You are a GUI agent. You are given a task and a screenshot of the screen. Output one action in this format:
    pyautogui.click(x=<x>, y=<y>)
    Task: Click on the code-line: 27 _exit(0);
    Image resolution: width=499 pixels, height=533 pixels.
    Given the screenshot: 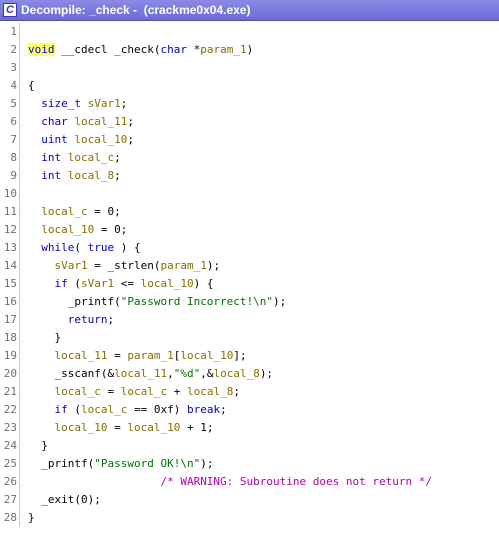 What is the action you would take?
    pyautogui.click(x=249, y=500)
    